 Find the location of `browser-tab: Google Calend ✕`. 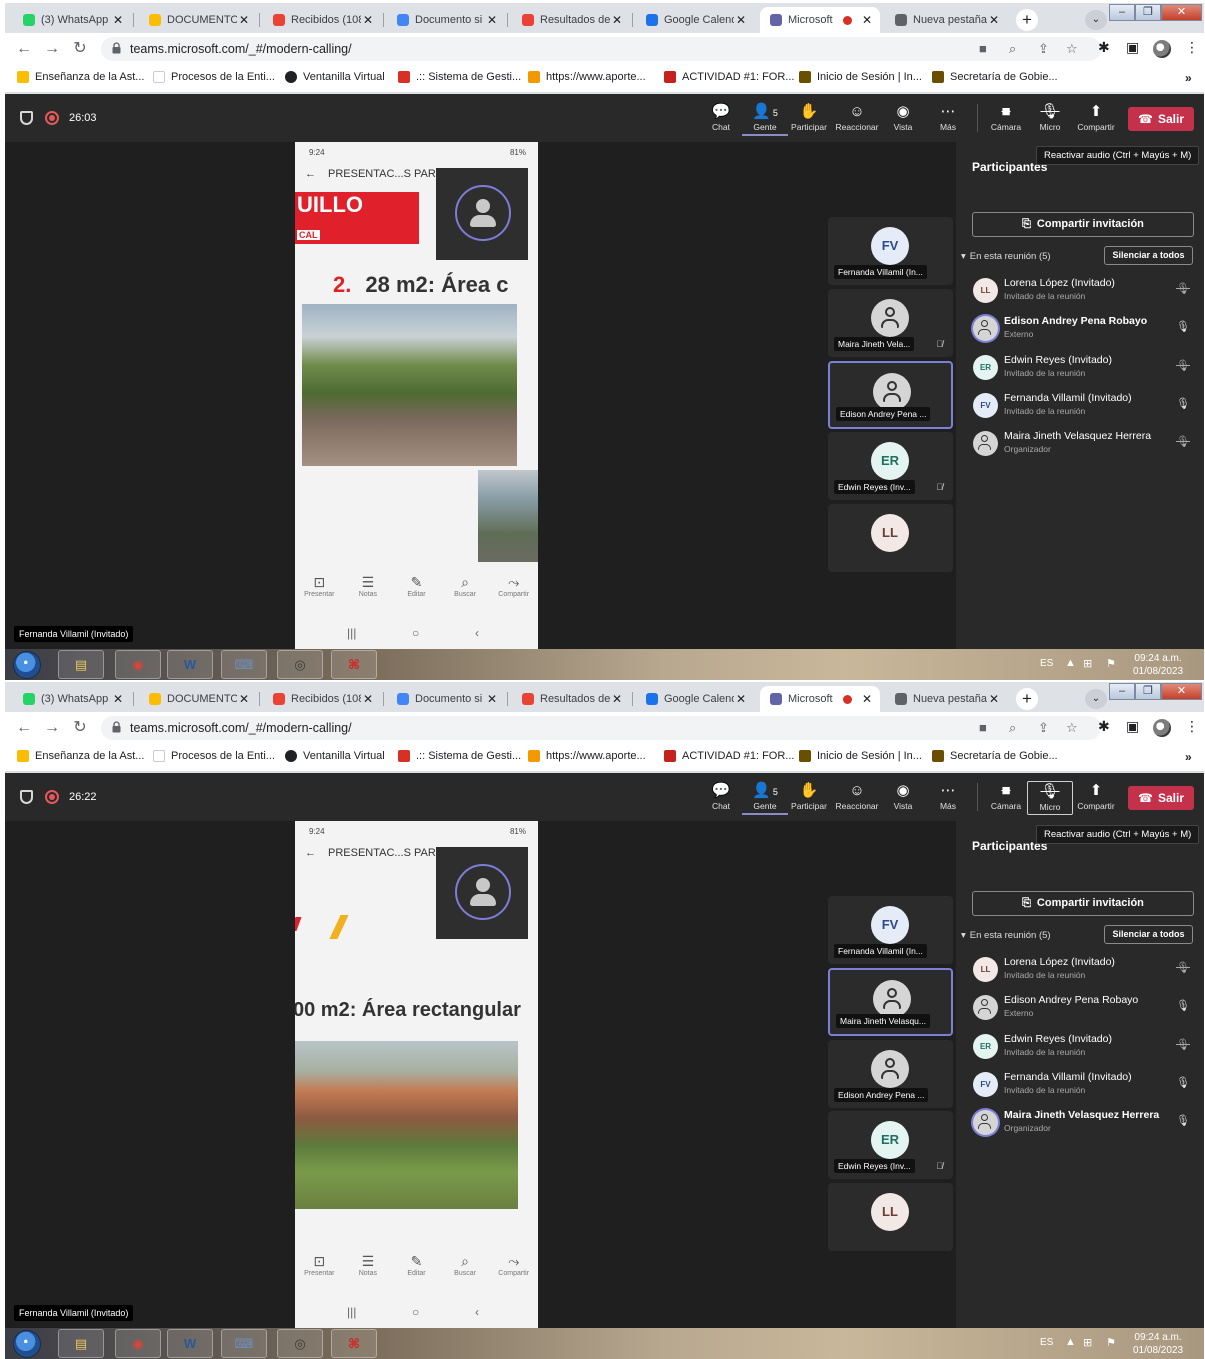

browser-tab: Google Calend ✕ is located at coordinates (695, 699).